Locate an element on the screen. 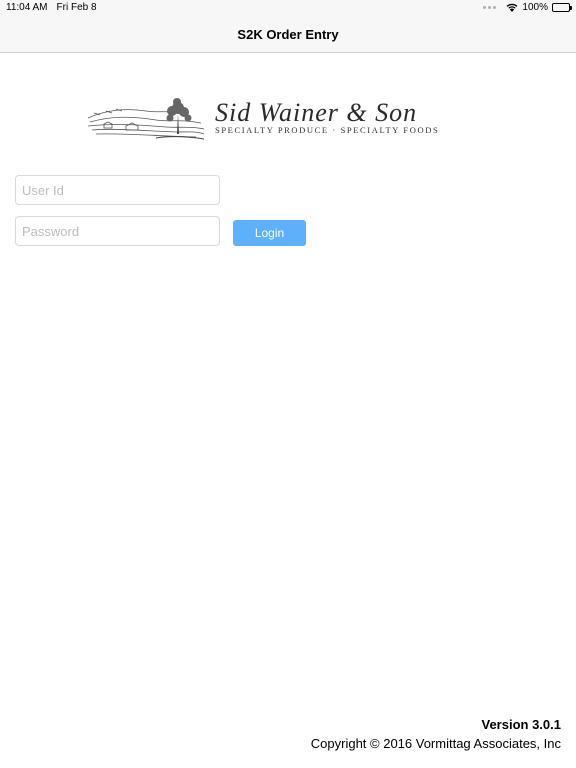 Image resolution: width=576 pixels, height=768 pixels. page-title: S2K Order Entry is located at coordinates (288, 34).